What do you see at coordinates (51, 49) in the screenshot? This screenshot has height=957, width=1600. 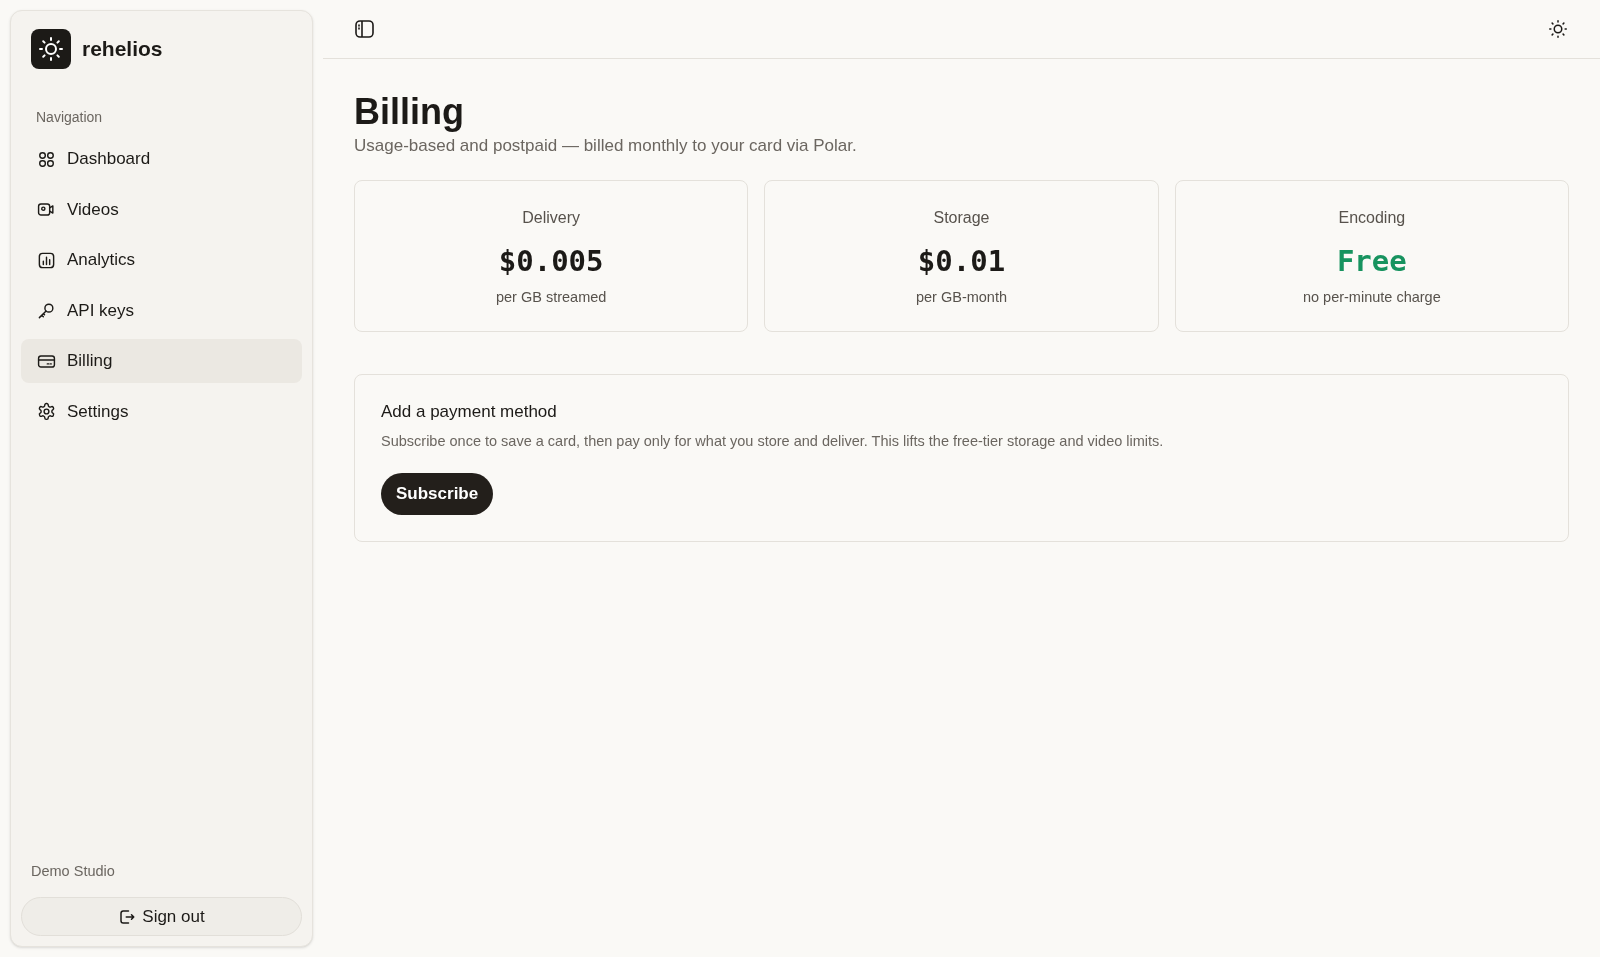 I see `sun-logo-icon` at bounding box center [51, 49].